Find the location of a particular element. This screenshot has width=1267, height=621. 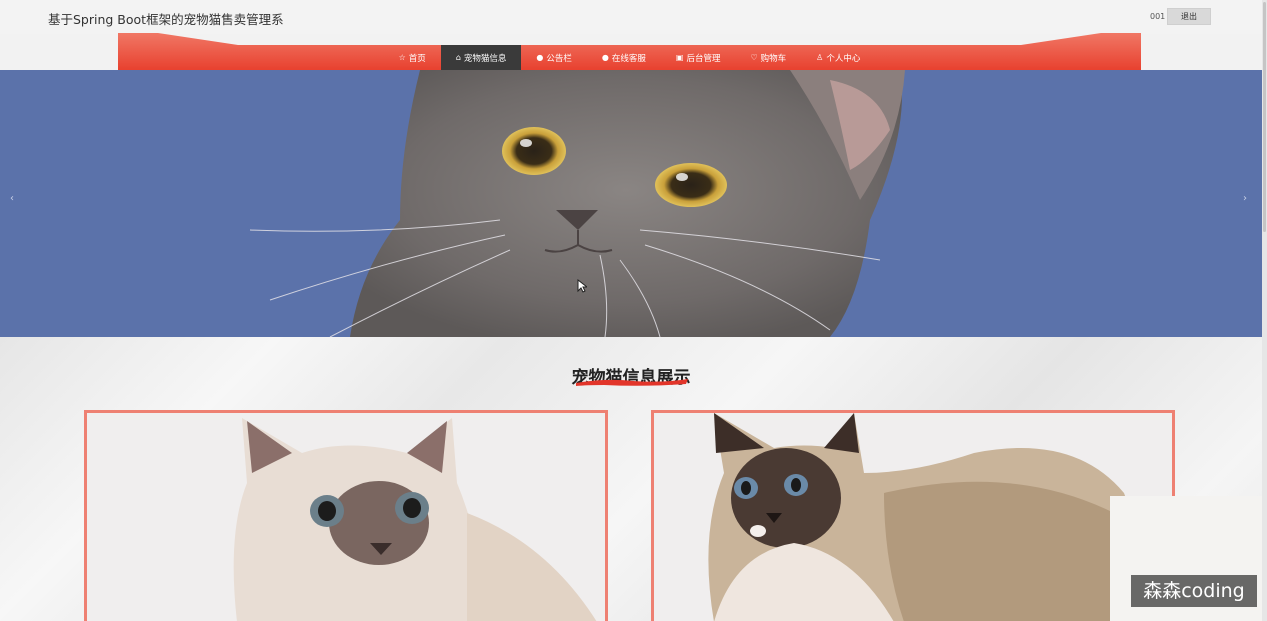

logout-button: 退出 is located at coordinates (1189, 16).